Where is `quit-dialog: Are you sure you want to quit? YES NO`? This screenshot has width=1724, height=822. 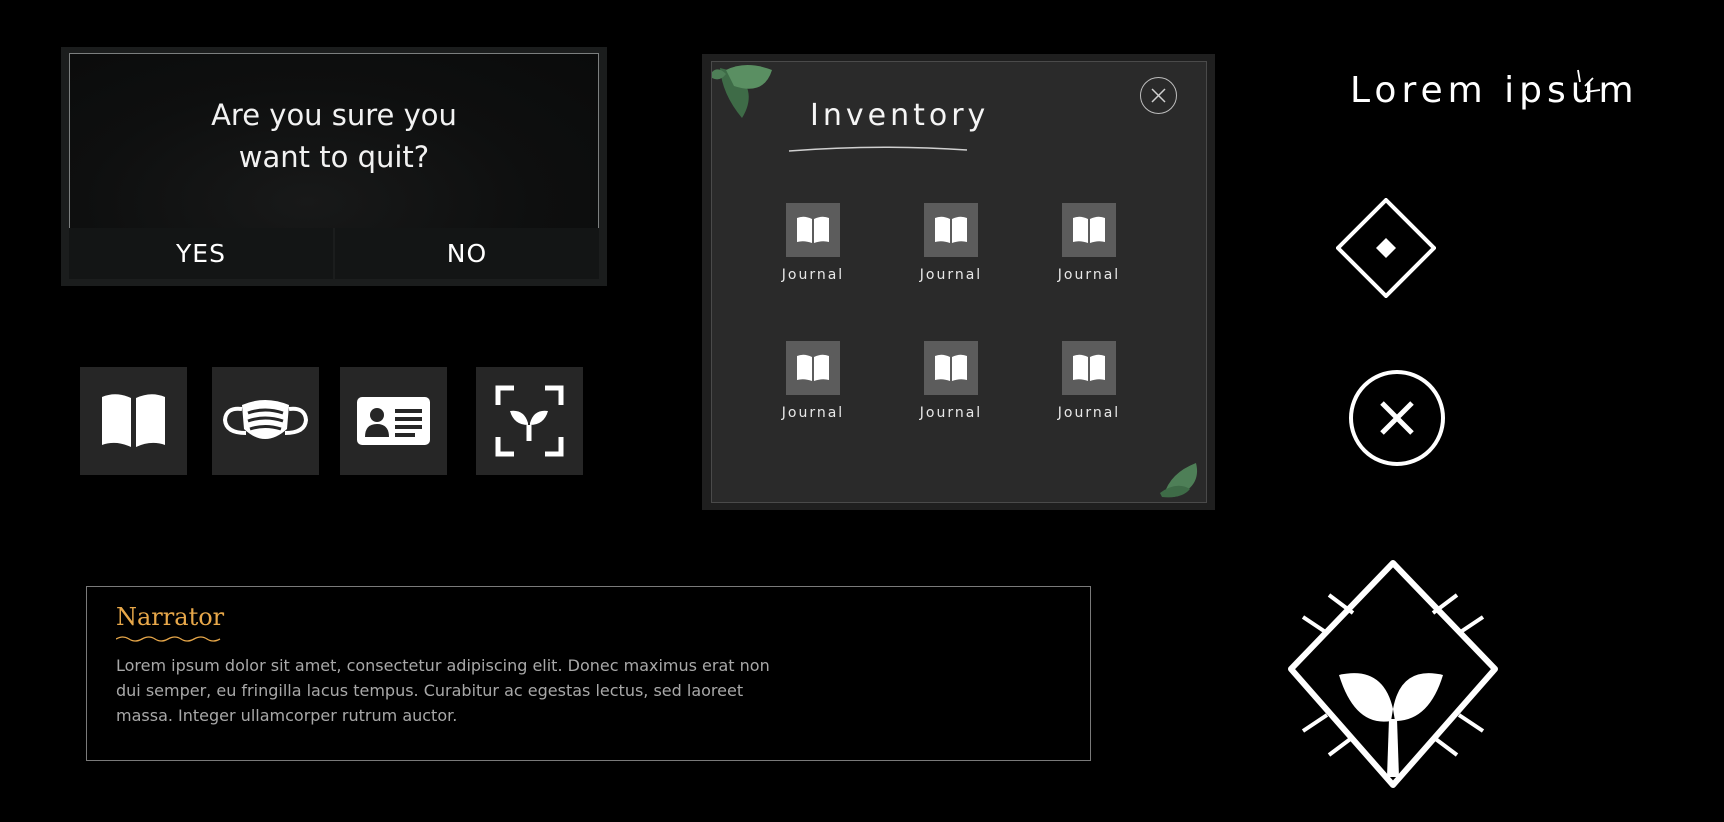
quit-dialog: Are you sure you want to quit? YES NO is located at coordinates (334, 166).